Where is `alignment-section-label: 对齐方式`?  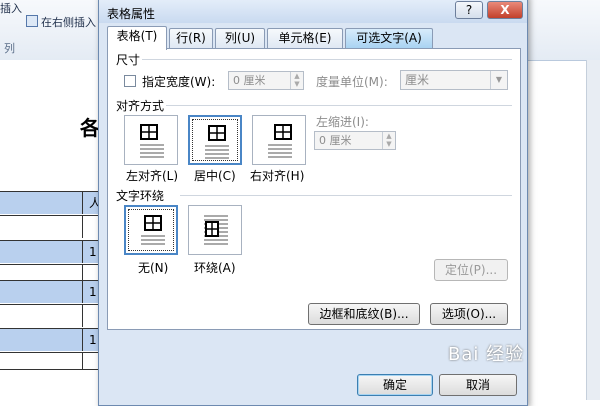 alignment-section-label: 对齐方式 is located at coordinates (140, 106).